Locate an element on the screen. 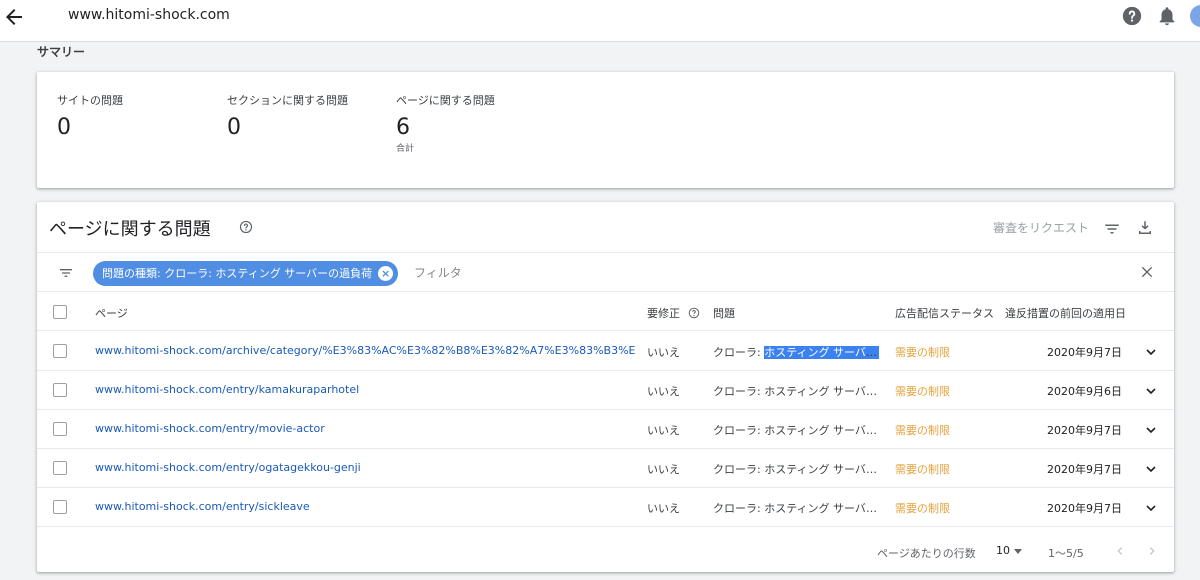 The height and width of the screenshot is (580, 1200). column-header-ad-status: 広告配信ステータス is located at coordinates (944, 313).